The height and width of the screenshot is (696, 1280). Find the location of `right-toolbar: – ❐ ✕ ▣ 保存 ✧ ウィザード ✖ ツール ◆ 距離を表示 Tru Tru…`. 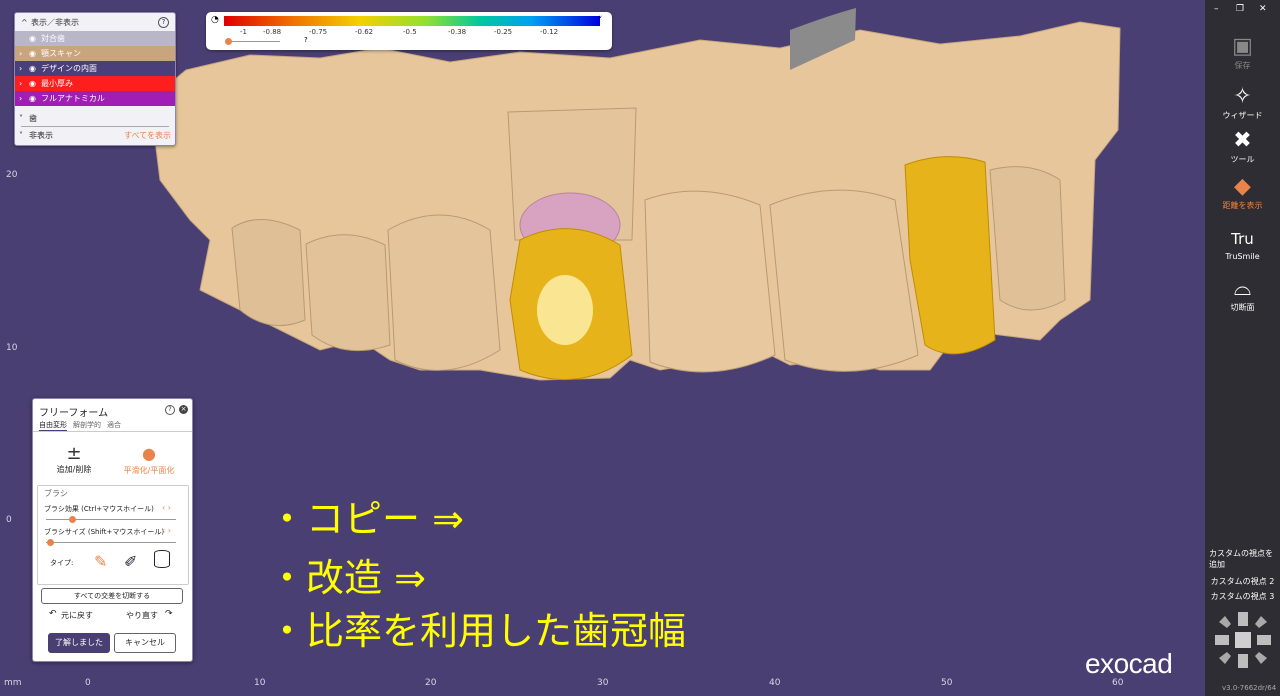

right-toolbar: – ❐ ✕ ▣ 保存 ✧ ウィザード ✖ ツール ◆ 距離を表示 Tru Tru… is located at coordinates (1242, 348).